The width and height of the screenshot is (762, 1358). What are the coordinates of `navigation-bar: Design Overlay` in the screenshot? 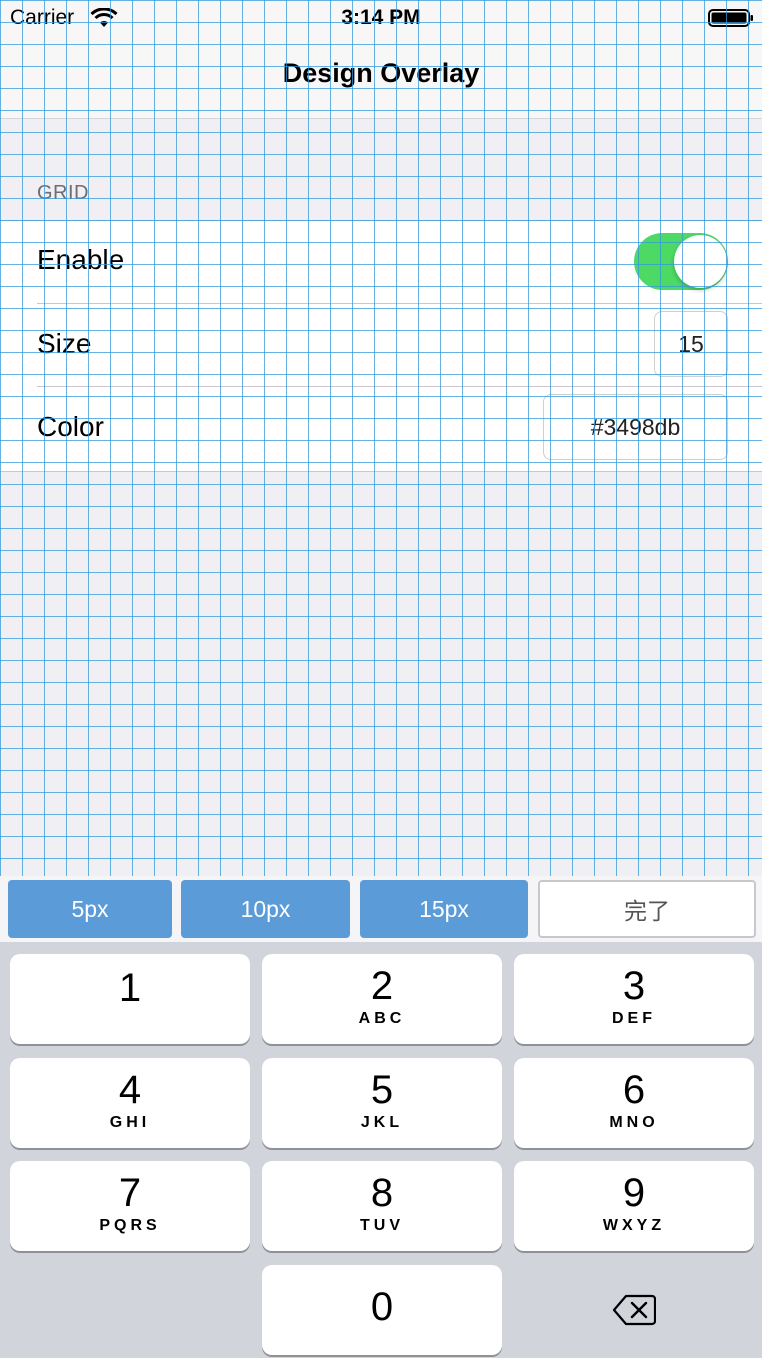 It's located at (381, 78).